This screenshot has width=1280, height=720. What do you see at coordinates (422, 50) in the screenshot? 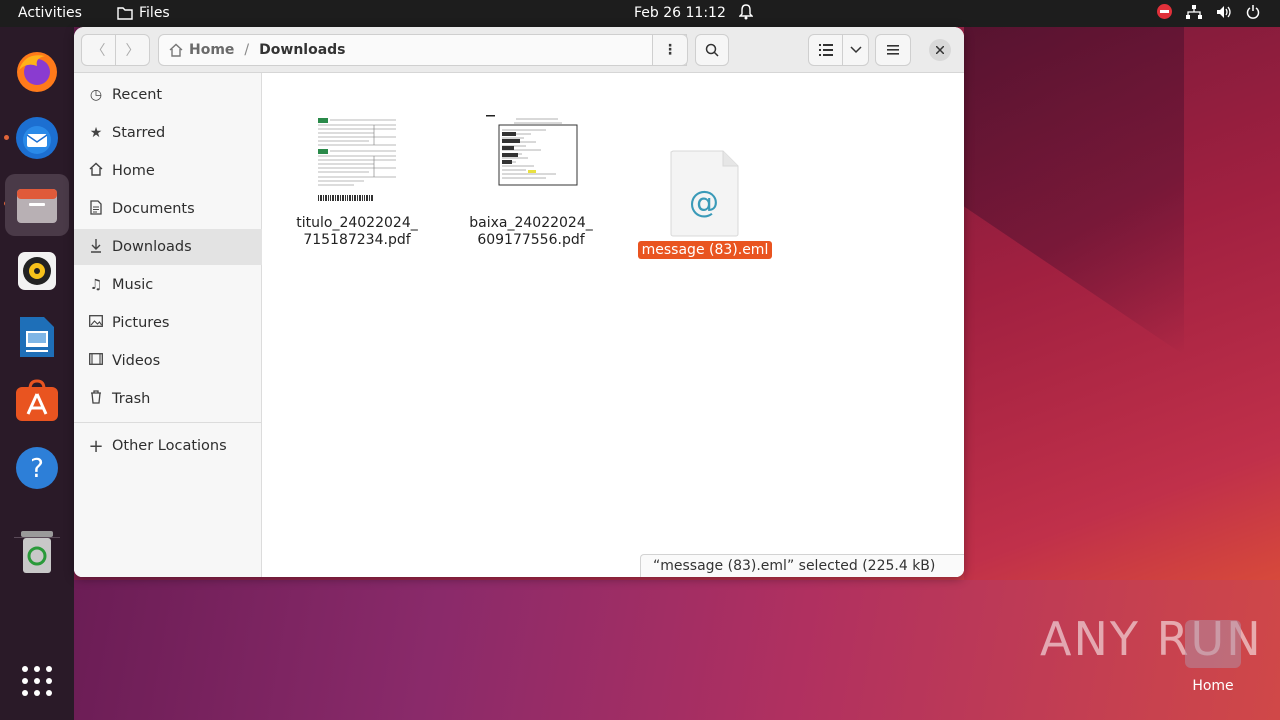
I see `path-bar: Home / Downloads` at bounding box center [422, 50].